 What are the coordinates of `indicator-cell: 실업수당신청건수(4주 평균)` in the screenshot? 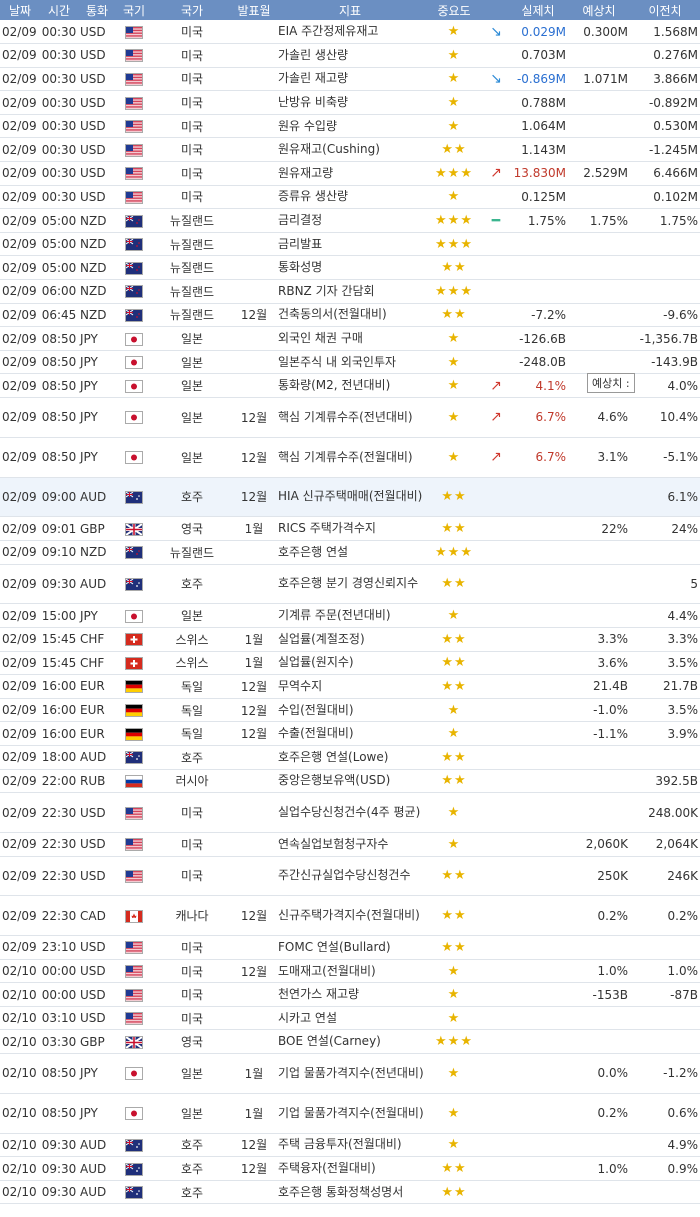 It's located at (350, 812).